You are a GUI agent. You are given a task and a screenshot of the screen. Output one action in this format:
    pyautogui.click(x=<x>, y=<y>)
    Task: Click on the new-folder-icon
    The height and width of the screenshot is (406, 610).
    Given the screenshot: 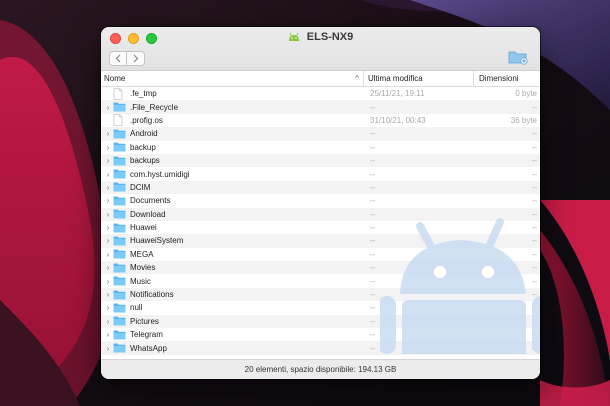 What is the action you would take?
    pyautogui.click(x=518, y=58)
    